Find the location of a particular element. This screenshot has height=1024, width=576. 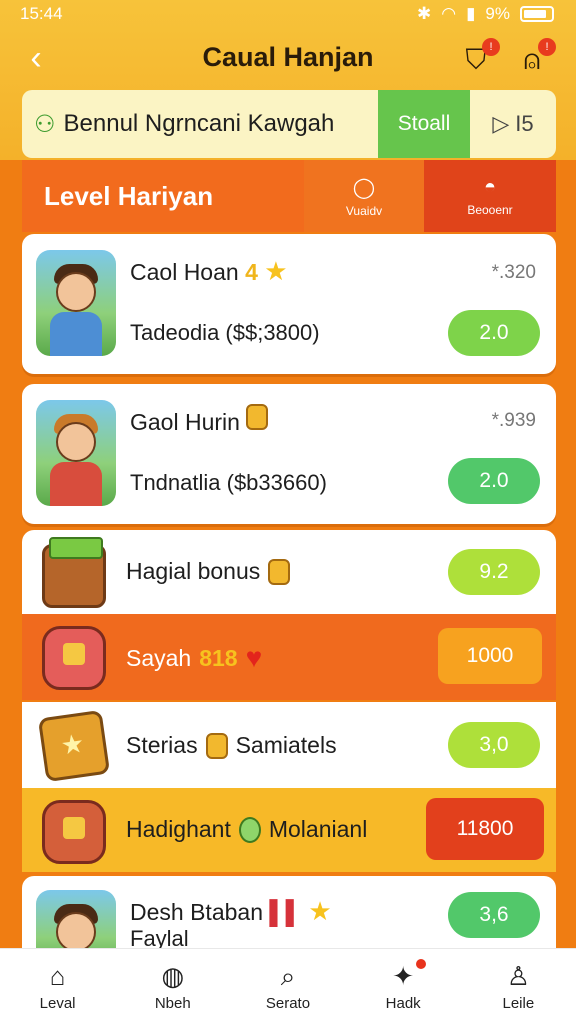

tab-bonus-label: Beooenr is located at coordinates (490, 209).